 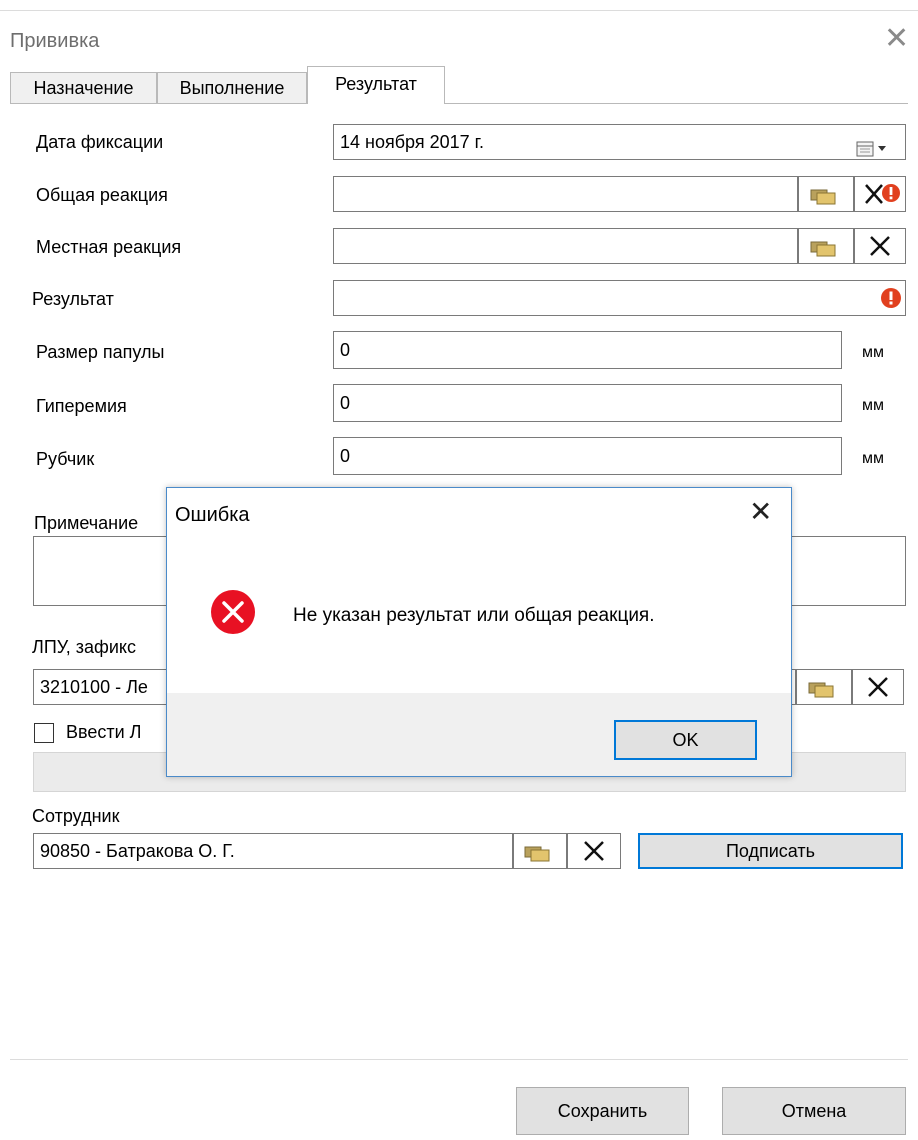 What do you see at coordinates (602, 1111) in the screenshot?
I see `save-button: Сохранить` at bounding box center [602, 1111].